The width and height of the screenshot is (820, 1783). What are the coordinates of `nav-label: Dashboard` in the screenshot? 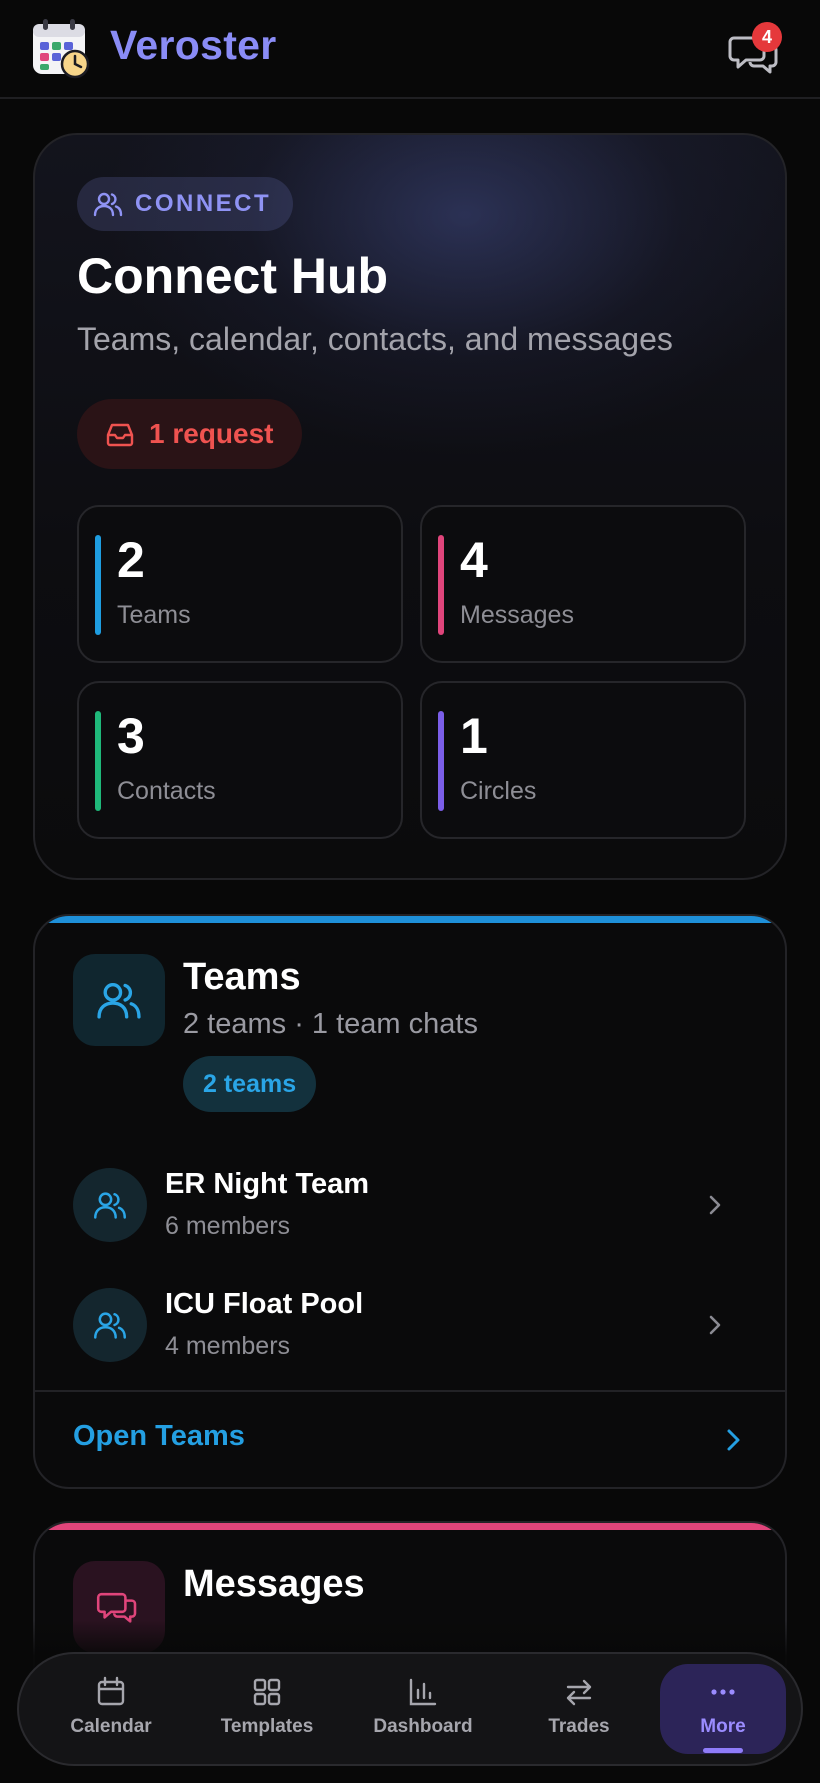 It's located at (423, 1726).